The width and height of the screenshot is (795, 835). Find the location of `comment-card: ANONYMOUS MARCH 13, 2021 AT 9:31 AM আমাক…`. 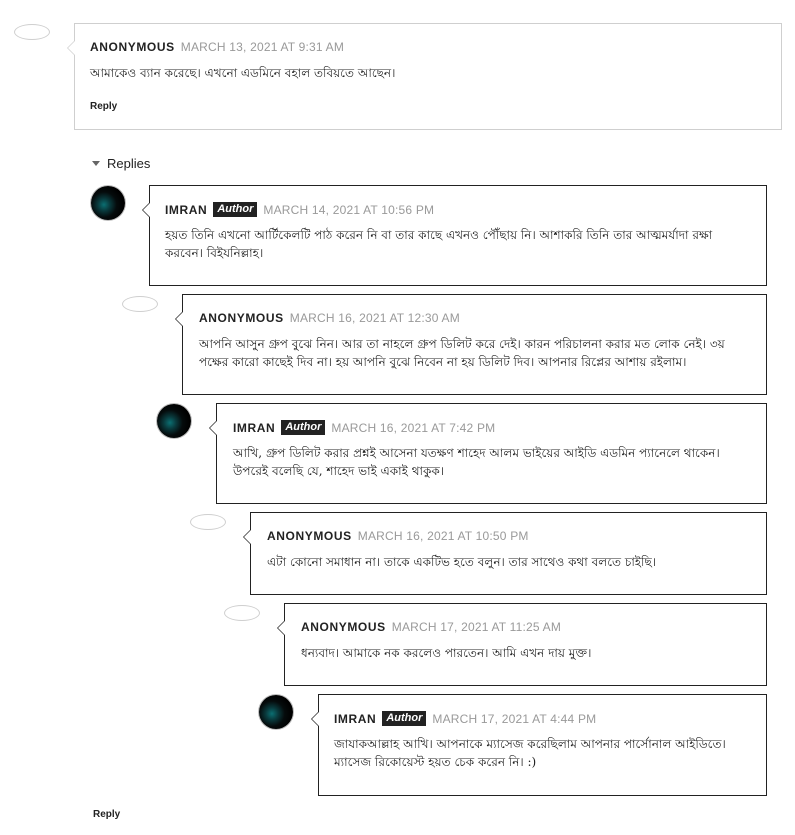

comment-card: ANONYMOUS MARCH 13, 2021 AT 9:31 AM আমাক… is located at coordinates (424, 76).